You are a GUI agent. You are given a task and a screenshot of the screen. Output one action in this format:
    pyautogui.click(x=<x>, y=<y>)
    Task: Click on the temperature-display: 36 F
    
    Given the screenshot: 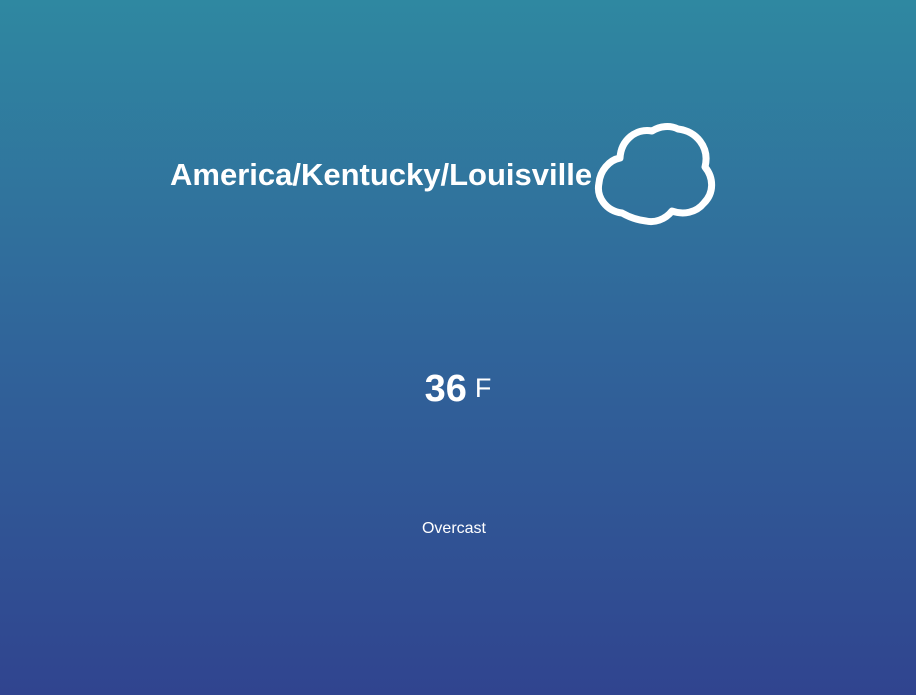 What is the action you would take?
    pyautogui.click(x=458, y=389)
    